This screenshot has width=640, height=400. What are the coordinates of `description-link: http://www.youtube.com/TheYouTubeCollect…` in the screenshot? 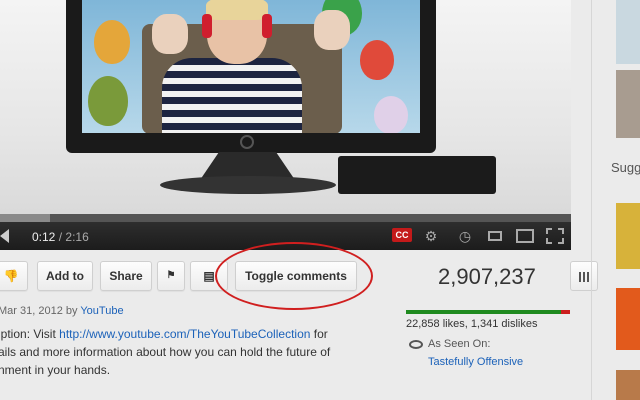 It's located at (184, 334).